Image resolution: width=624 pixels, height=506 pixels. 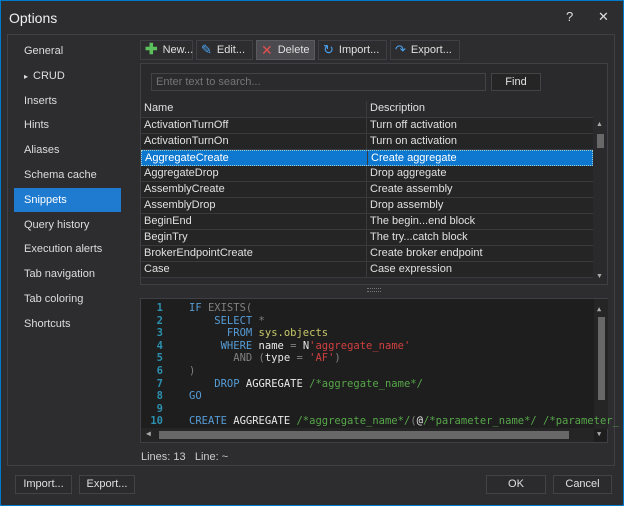 What do you see at coordinates (159, 358) in the screenshot?
I see `line-number: 5` at bounding box center [159, 358].